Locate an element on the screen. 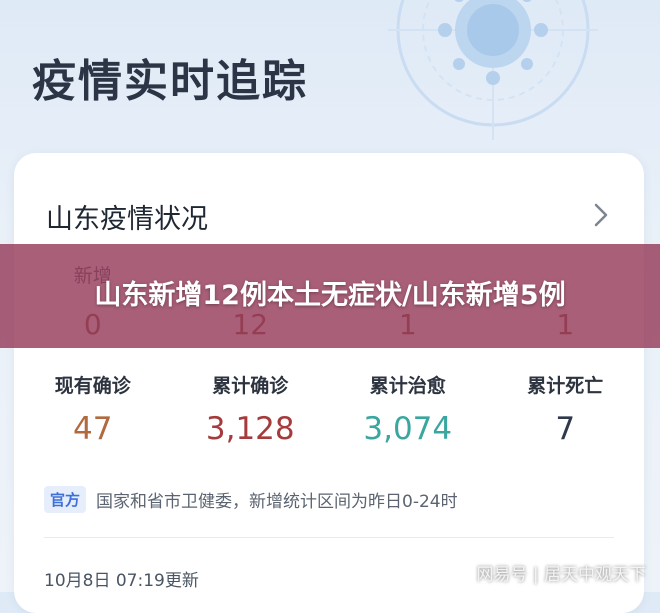  total-recovered-value: 3,074 is located at coordinates (408, 429).